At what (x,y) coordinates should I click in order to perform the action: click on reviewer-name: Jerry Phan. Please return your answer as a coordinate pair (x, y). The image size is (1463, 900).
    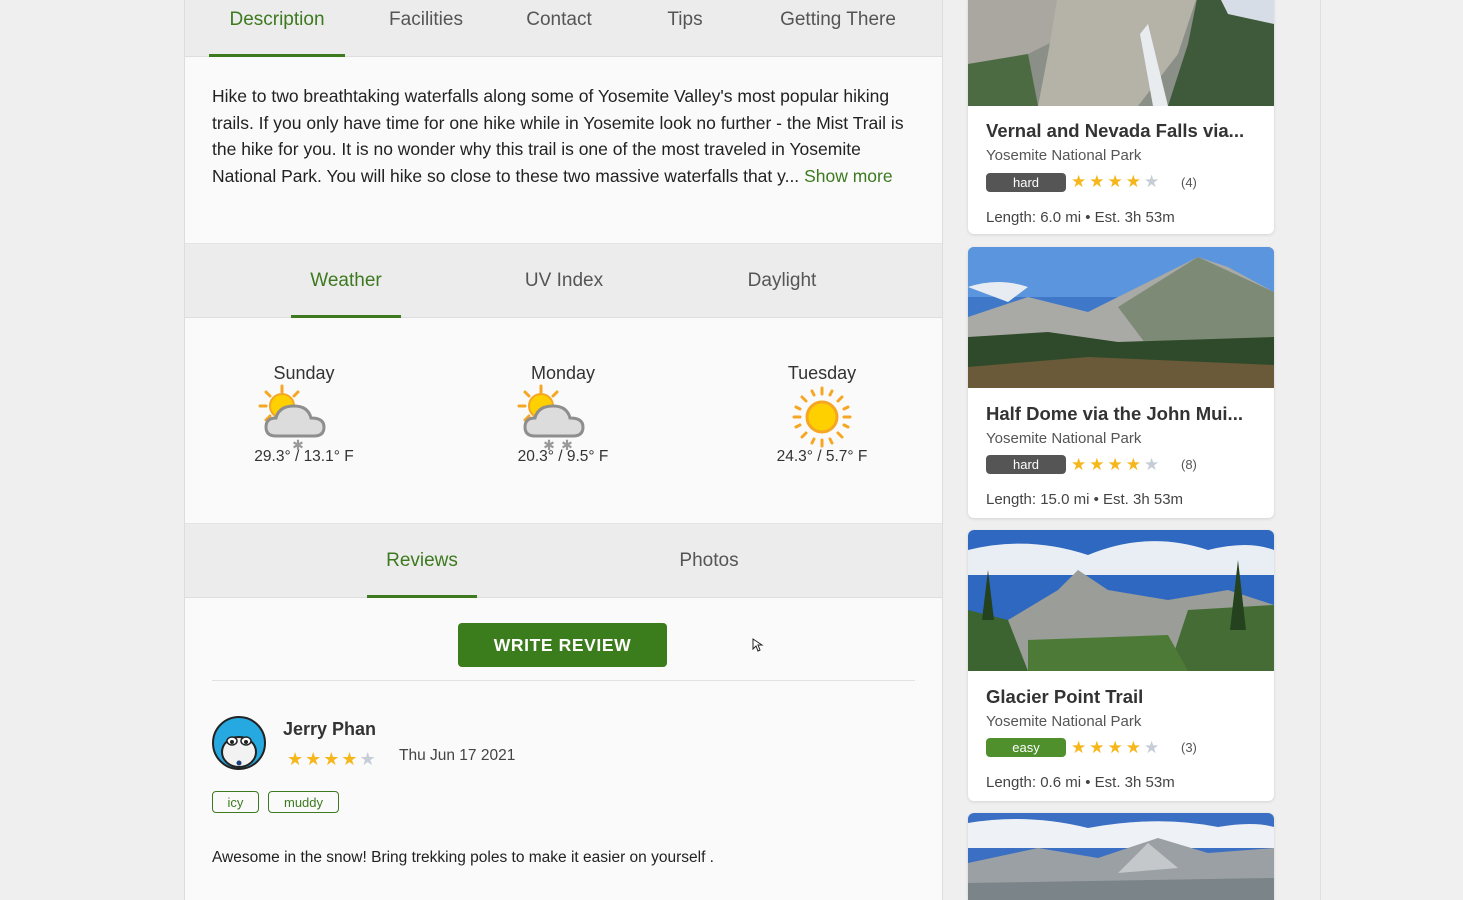
    Looking at the image, I should click on (329, 729).